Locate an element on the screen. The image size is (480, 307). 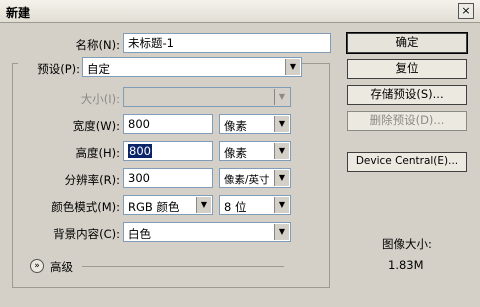
width-unit-select: 像素 ▼ is located at coordinates (255, 124).